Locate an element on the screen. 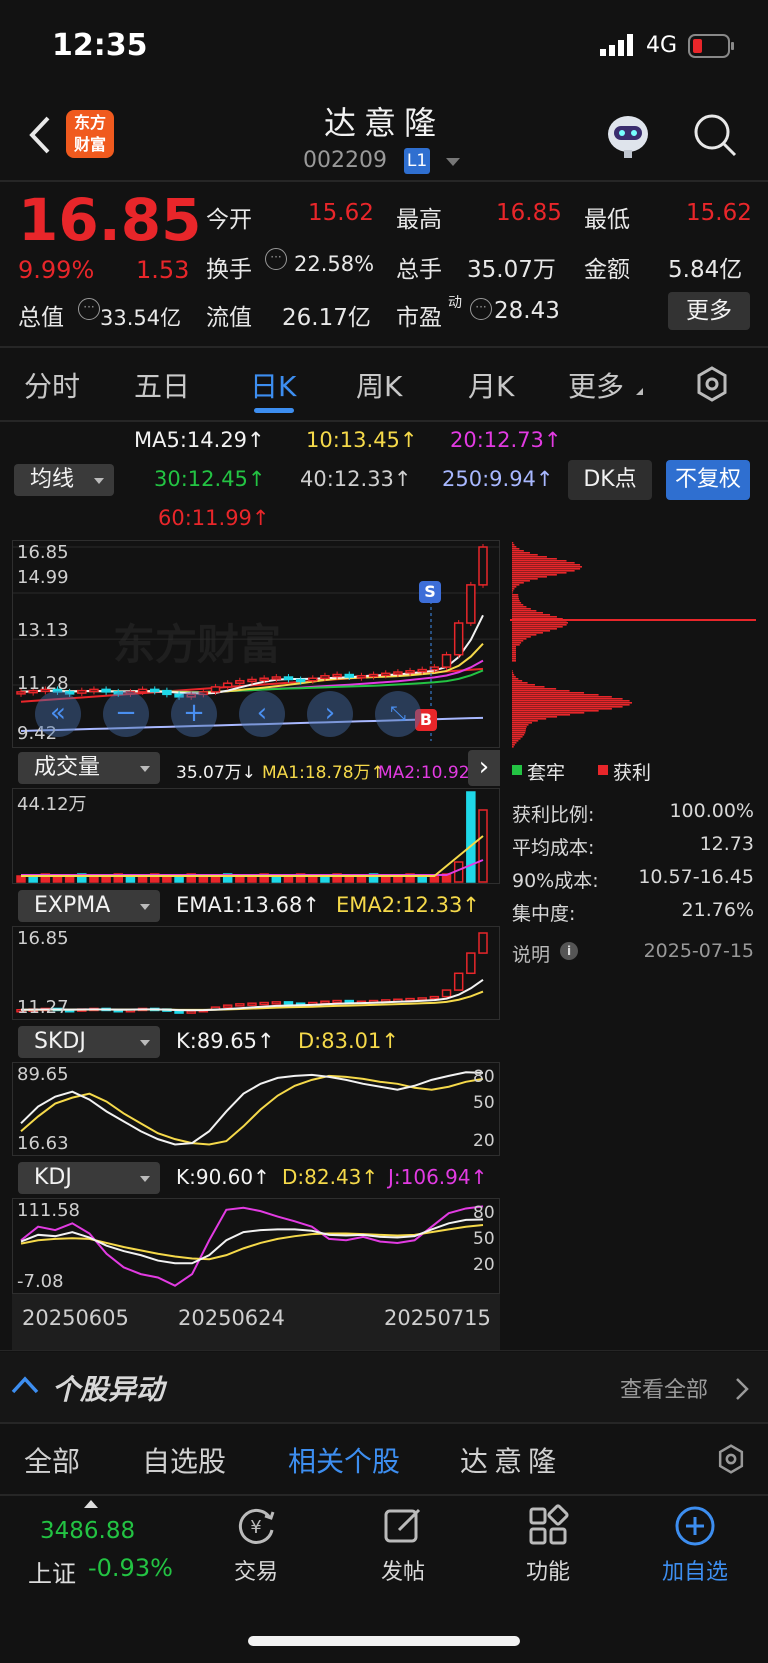  turnover-value: 22.58% is located at coordinates (334, 264).